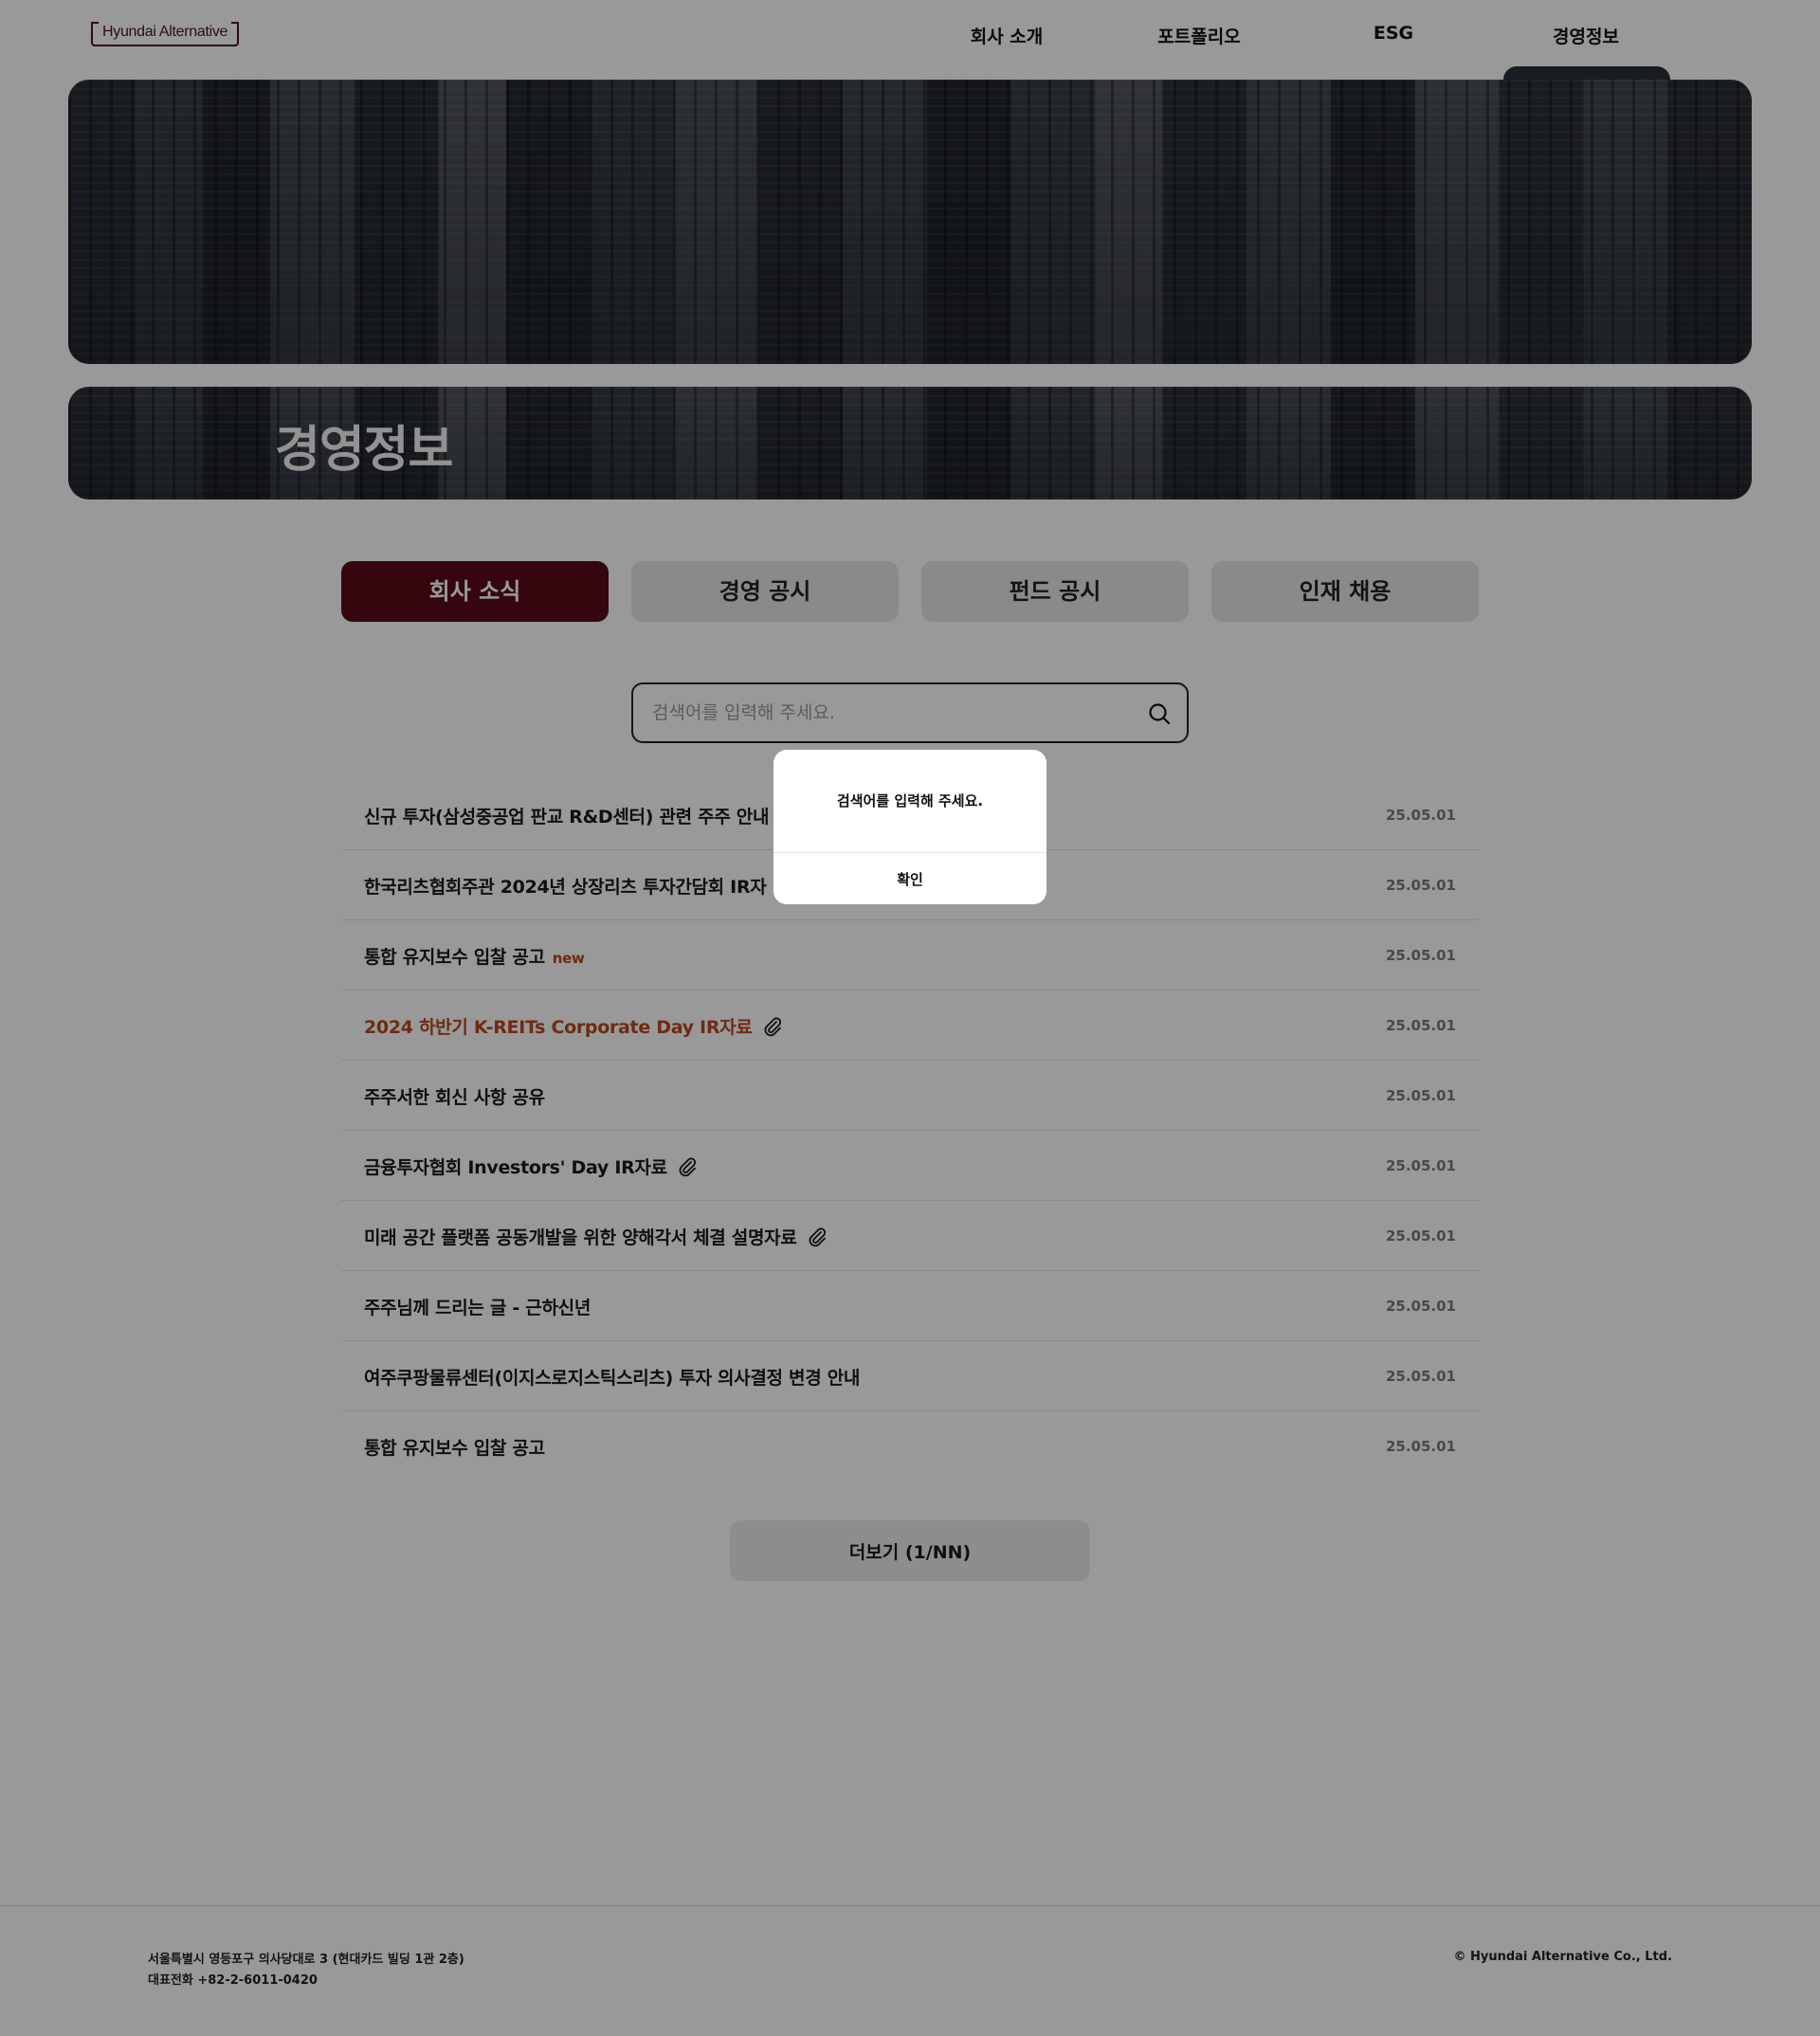 The height and width of the screenshot is (2036, 1820). Describe the element at coordinates (910, 801) in the screenshot. I see `dialog-message: 검색어를 입력해 주세요.` at that location.